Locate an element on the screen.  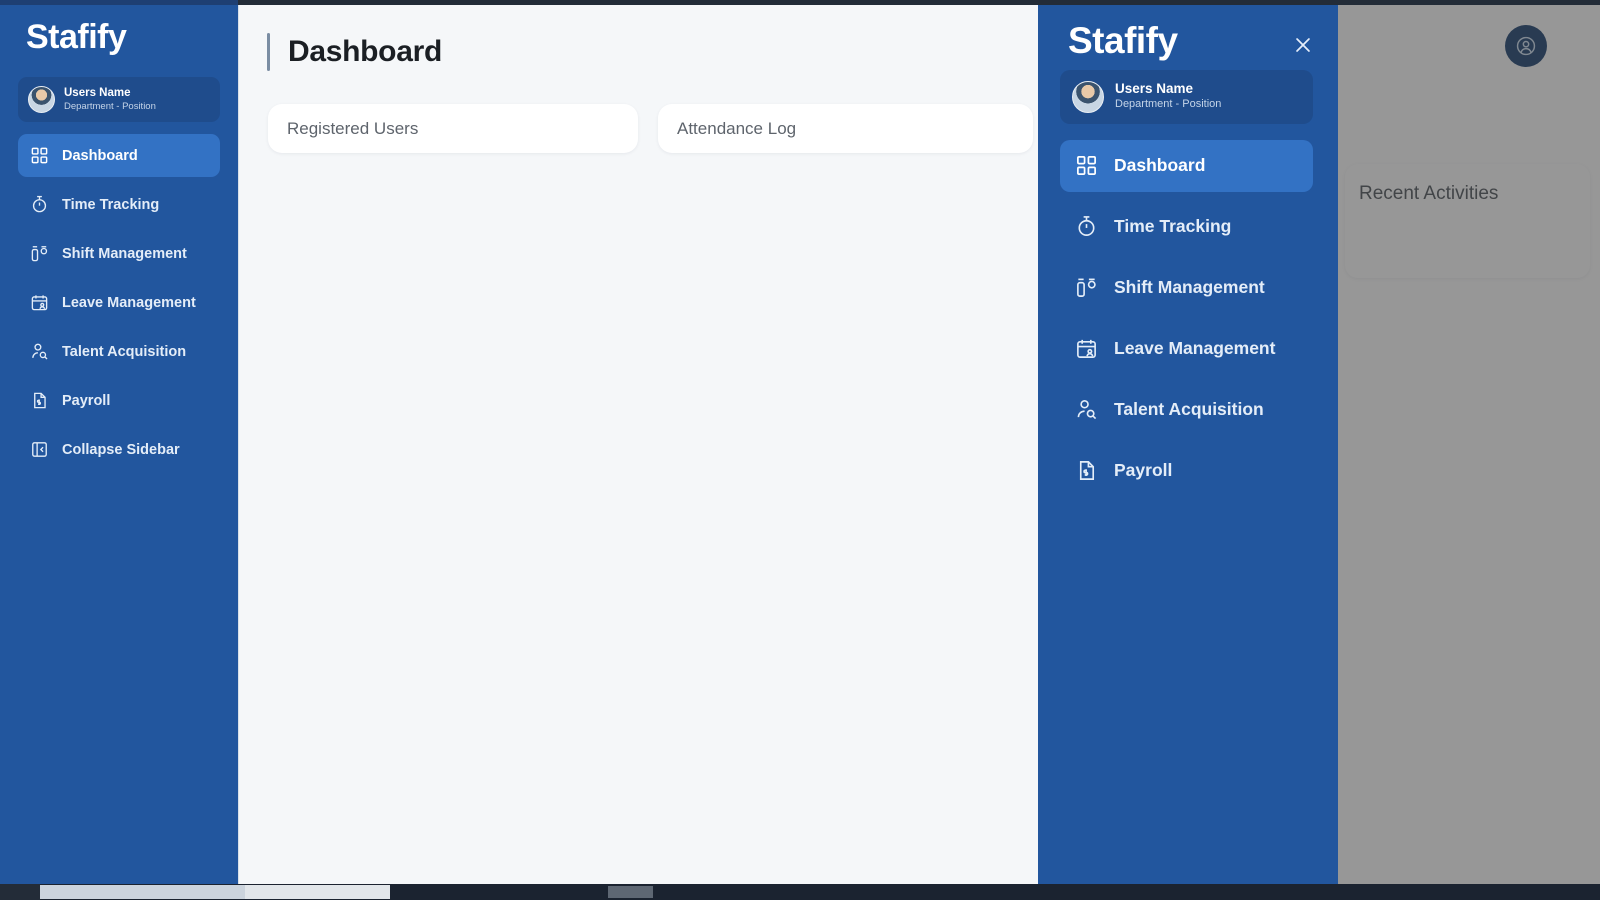
drawer-brand-logo: Stafify is located at coordinates (1123, 40).